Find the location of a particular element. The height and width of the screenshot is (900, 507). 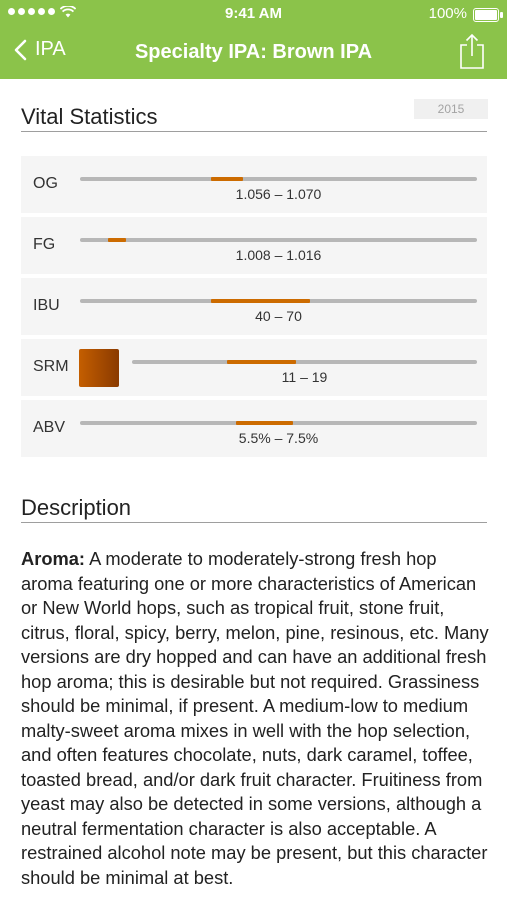

range-value: 11 – 19 is located at coordinates (304, 377).